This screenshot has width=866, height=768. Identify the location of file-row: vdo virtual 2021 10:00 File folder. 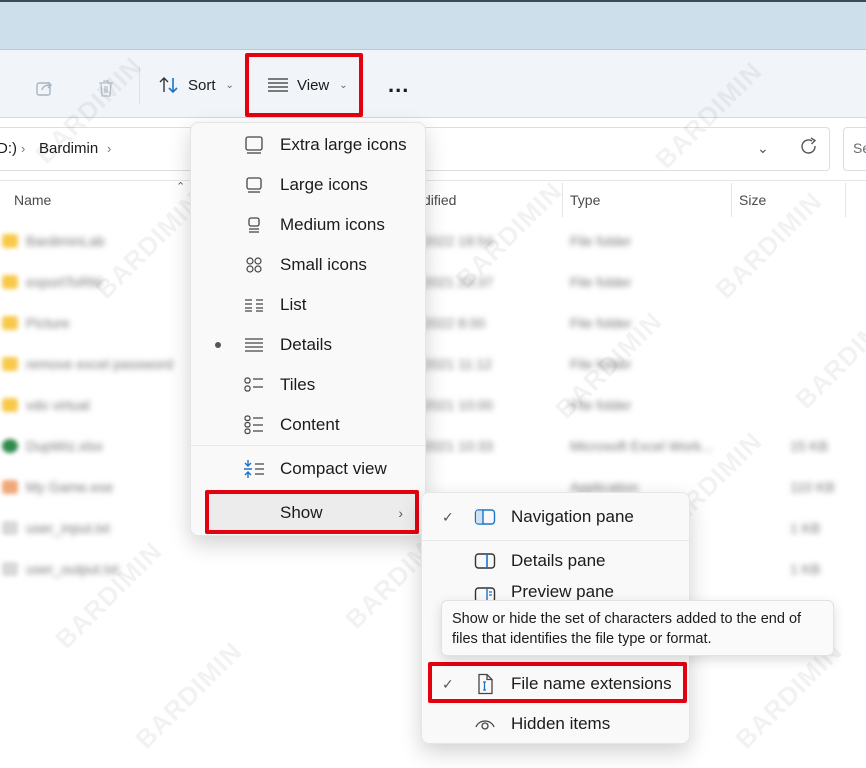
(433, 406).